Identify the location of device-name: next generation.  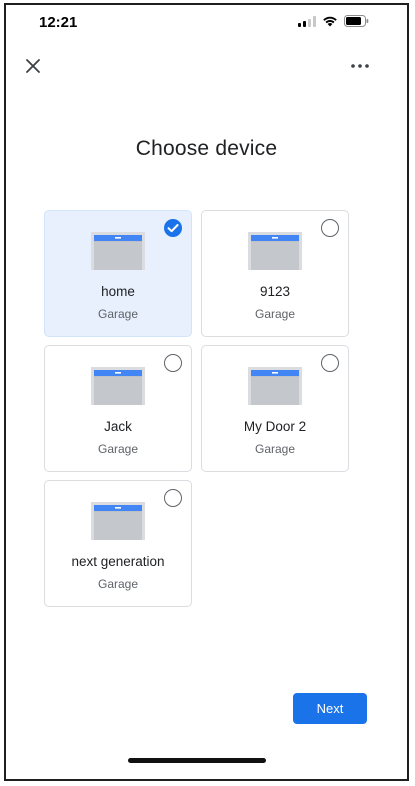
(118, 561).